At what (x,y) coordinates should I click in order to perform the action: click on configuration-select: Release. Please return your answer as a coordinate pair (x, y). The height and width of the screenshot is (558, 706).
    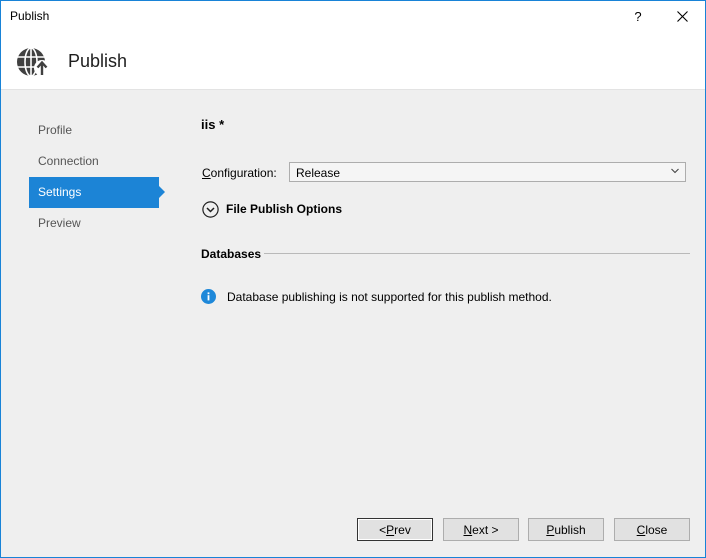
    Looking at the image, I should click on (487, 172).